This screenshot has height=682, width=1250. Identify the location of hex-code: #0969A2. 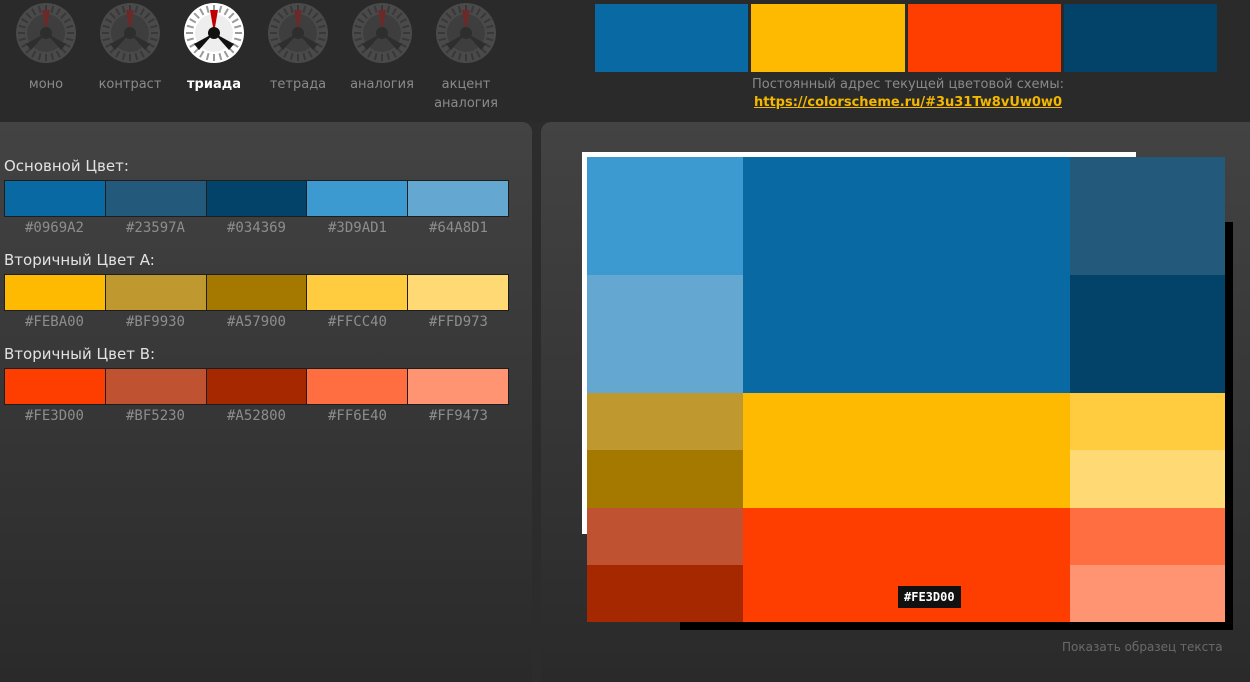
(54, 228).